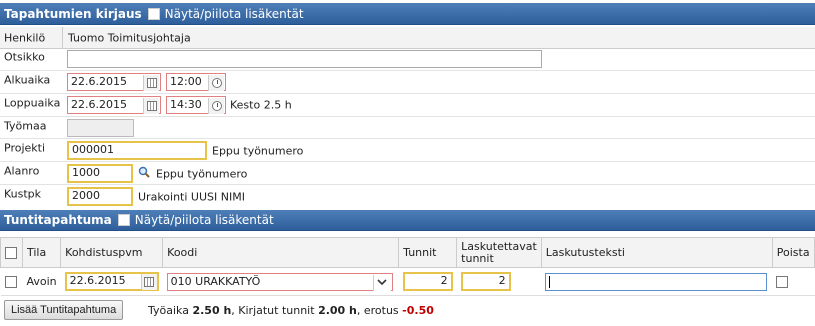 Image resolution: width=815 pixels, height=326 pixels. What do you see at coordinates (27, 80) in the screenshot?
I see `alkuaika-label: Alkuaika` at bounding box center [27, 80].